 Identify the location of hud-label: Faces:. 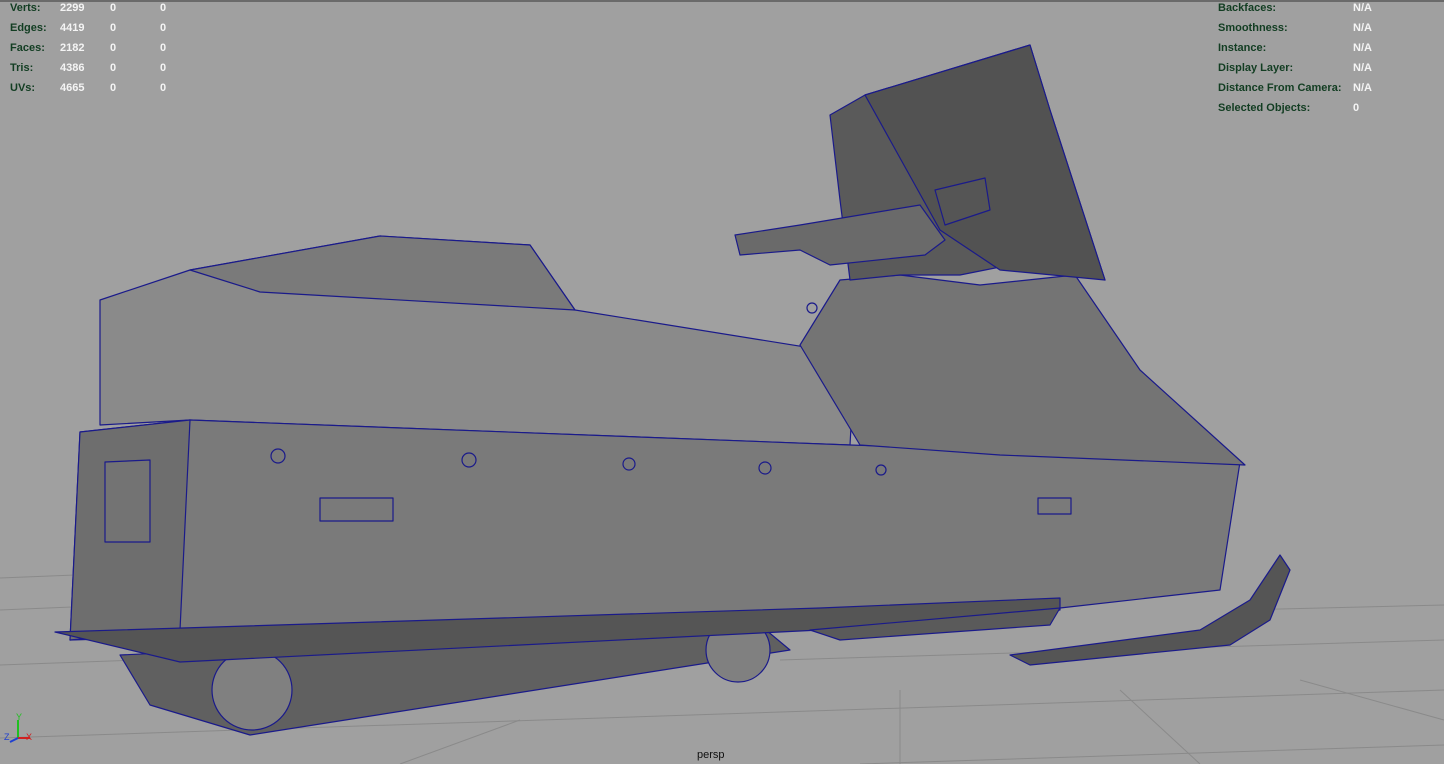
(27, 48).